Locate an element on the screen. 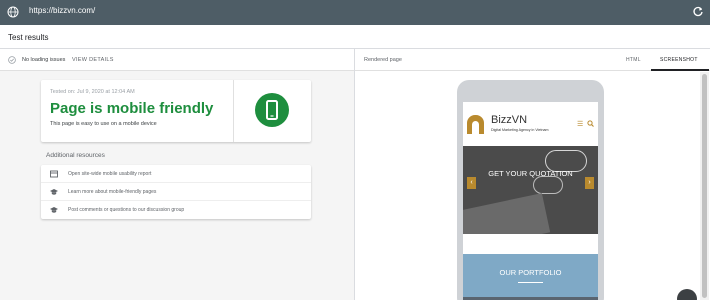  resource-label: Learn more about mobile-friendly pages is located at coordinates (112, 192).